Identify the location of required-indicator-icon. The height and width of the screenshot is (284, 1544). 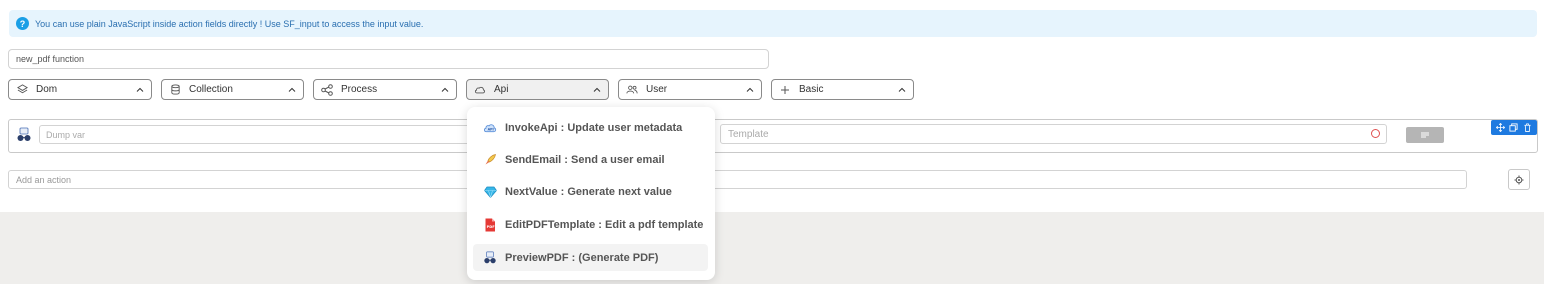
(1375, 133).